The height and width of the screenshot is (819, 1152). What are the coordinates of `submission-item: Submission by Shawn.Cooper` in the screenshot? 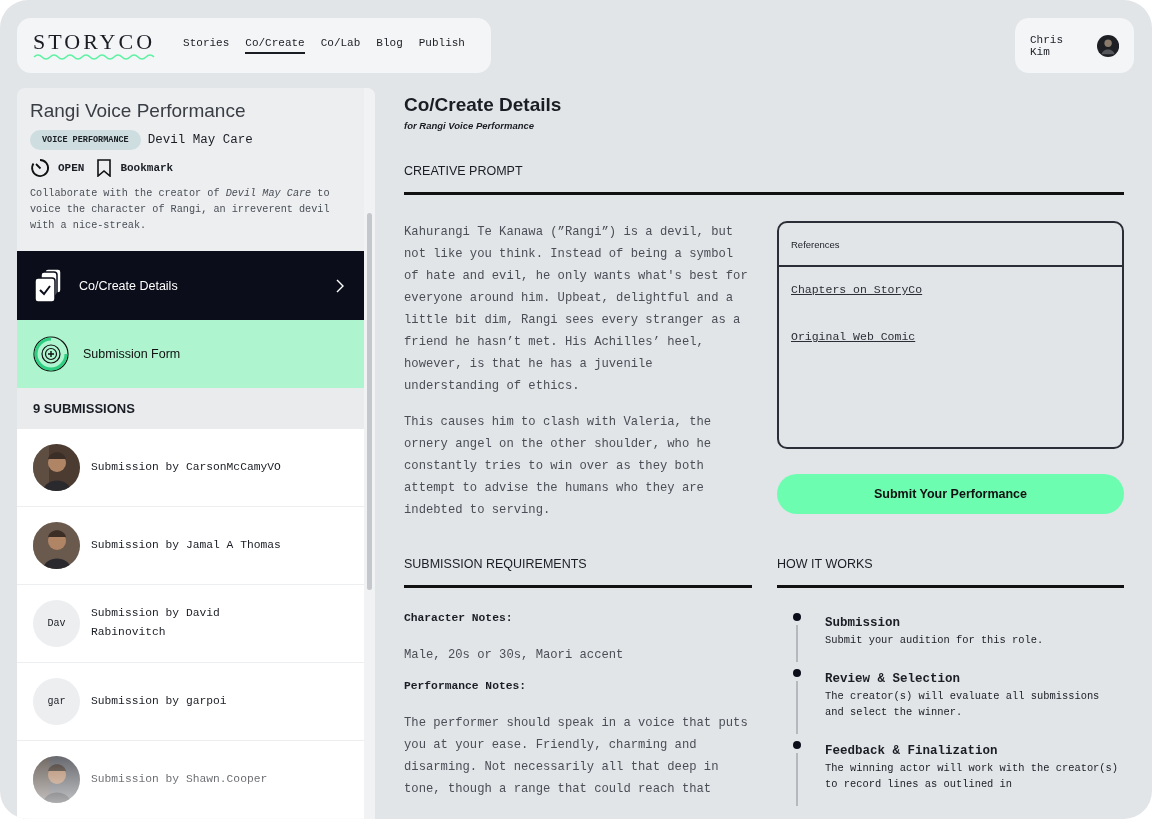 It's located at (190, 779).